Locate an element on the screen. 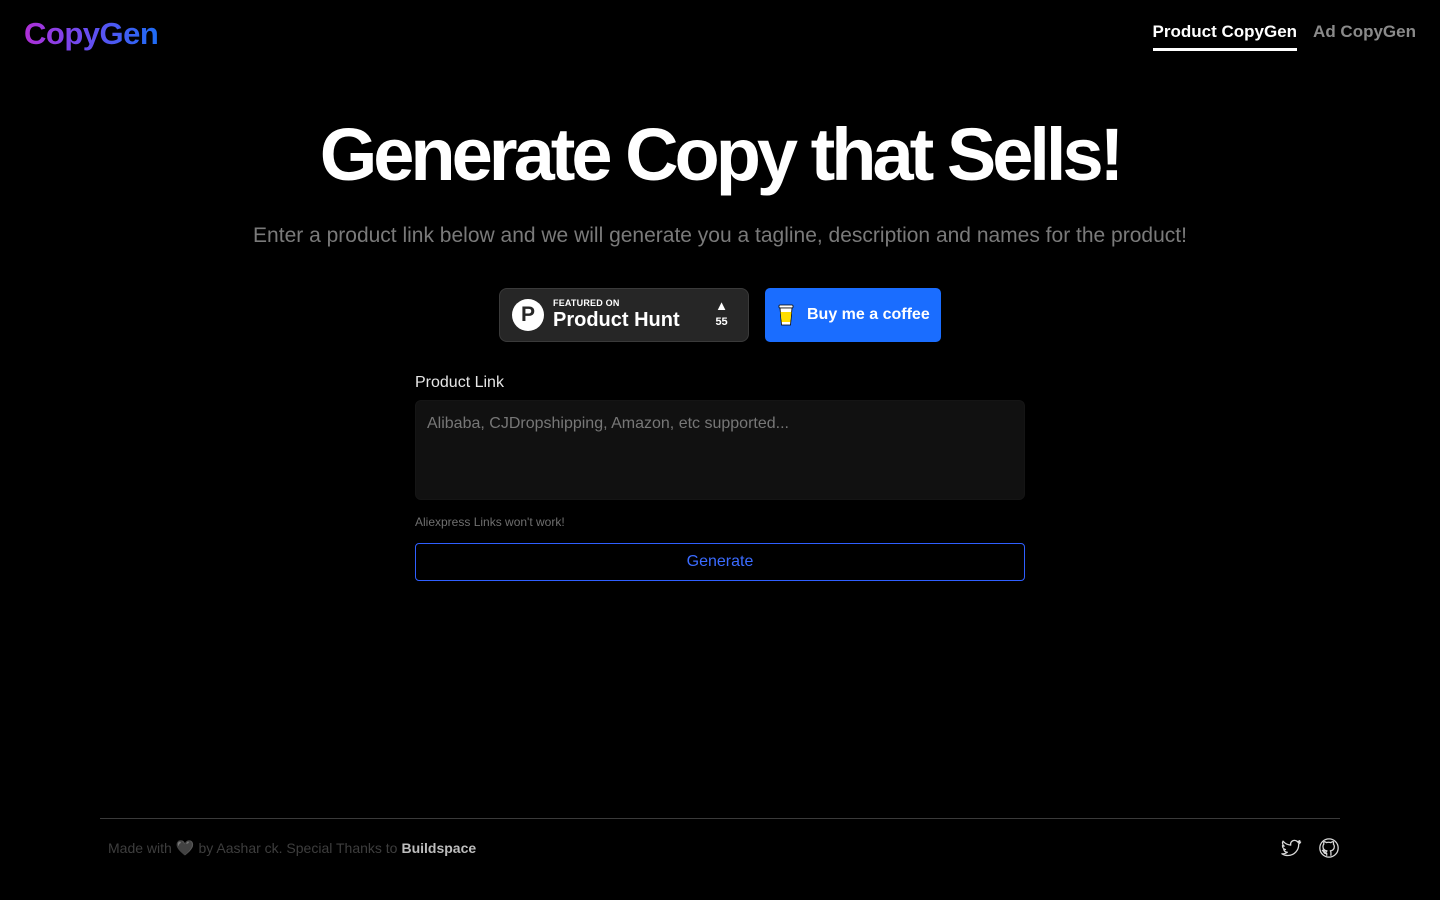  product-hunt-badge: P FEATURED ON Product Hunt ▲ 55 is located at coordinates (624, 315).